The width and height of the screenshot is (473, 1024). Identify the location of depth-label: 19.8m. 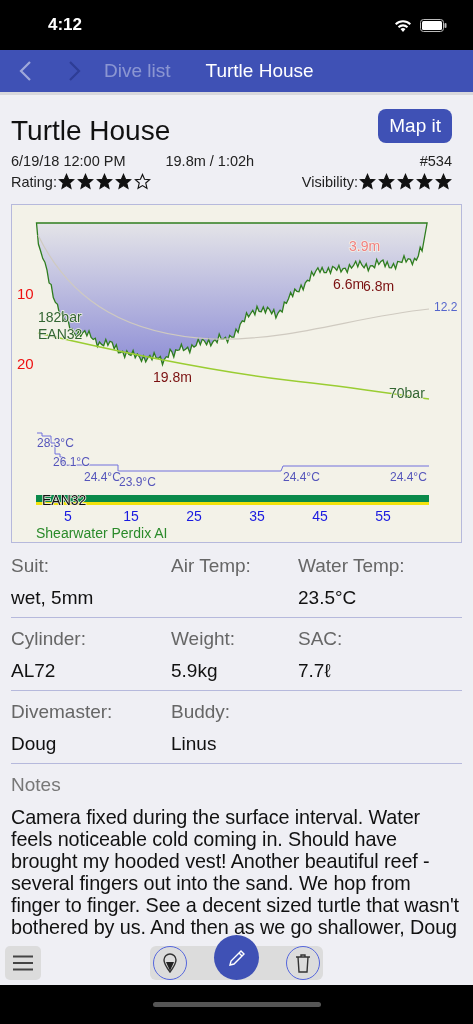
(172, 377).